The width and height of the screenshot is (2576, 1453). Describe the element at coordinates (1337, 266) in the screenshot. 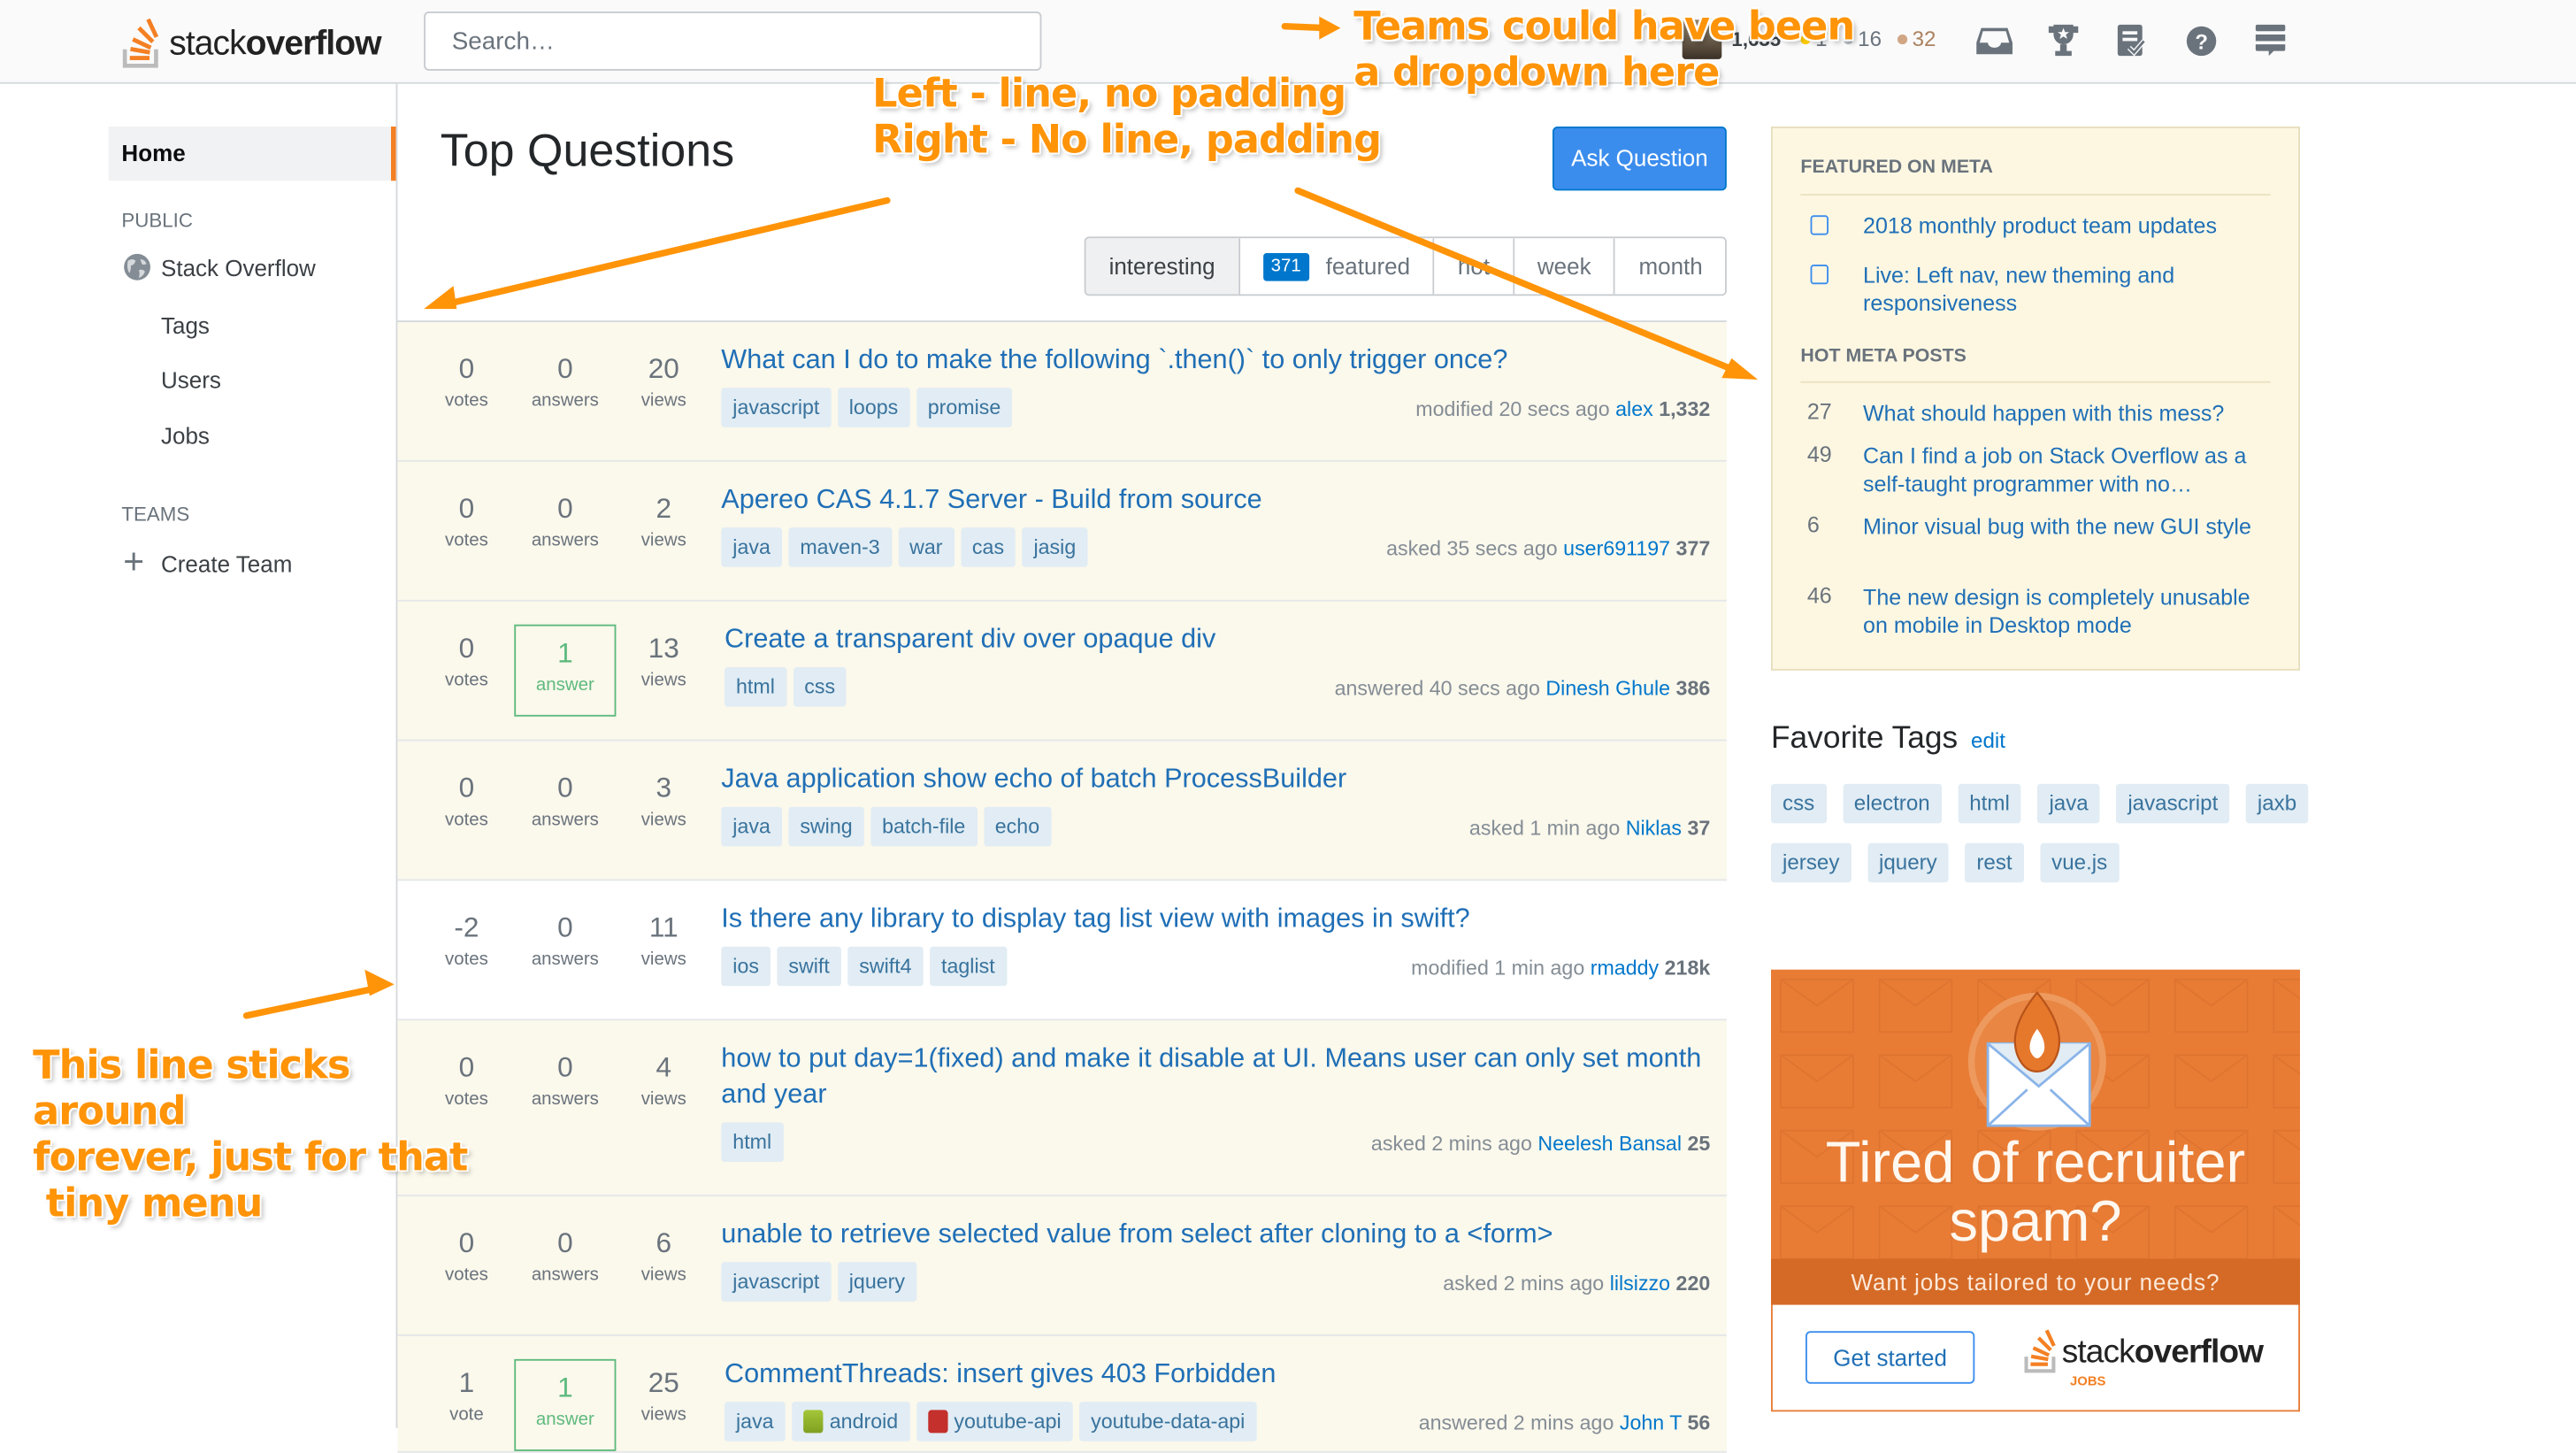

I see `tab-featured: 371 featured` at that location.